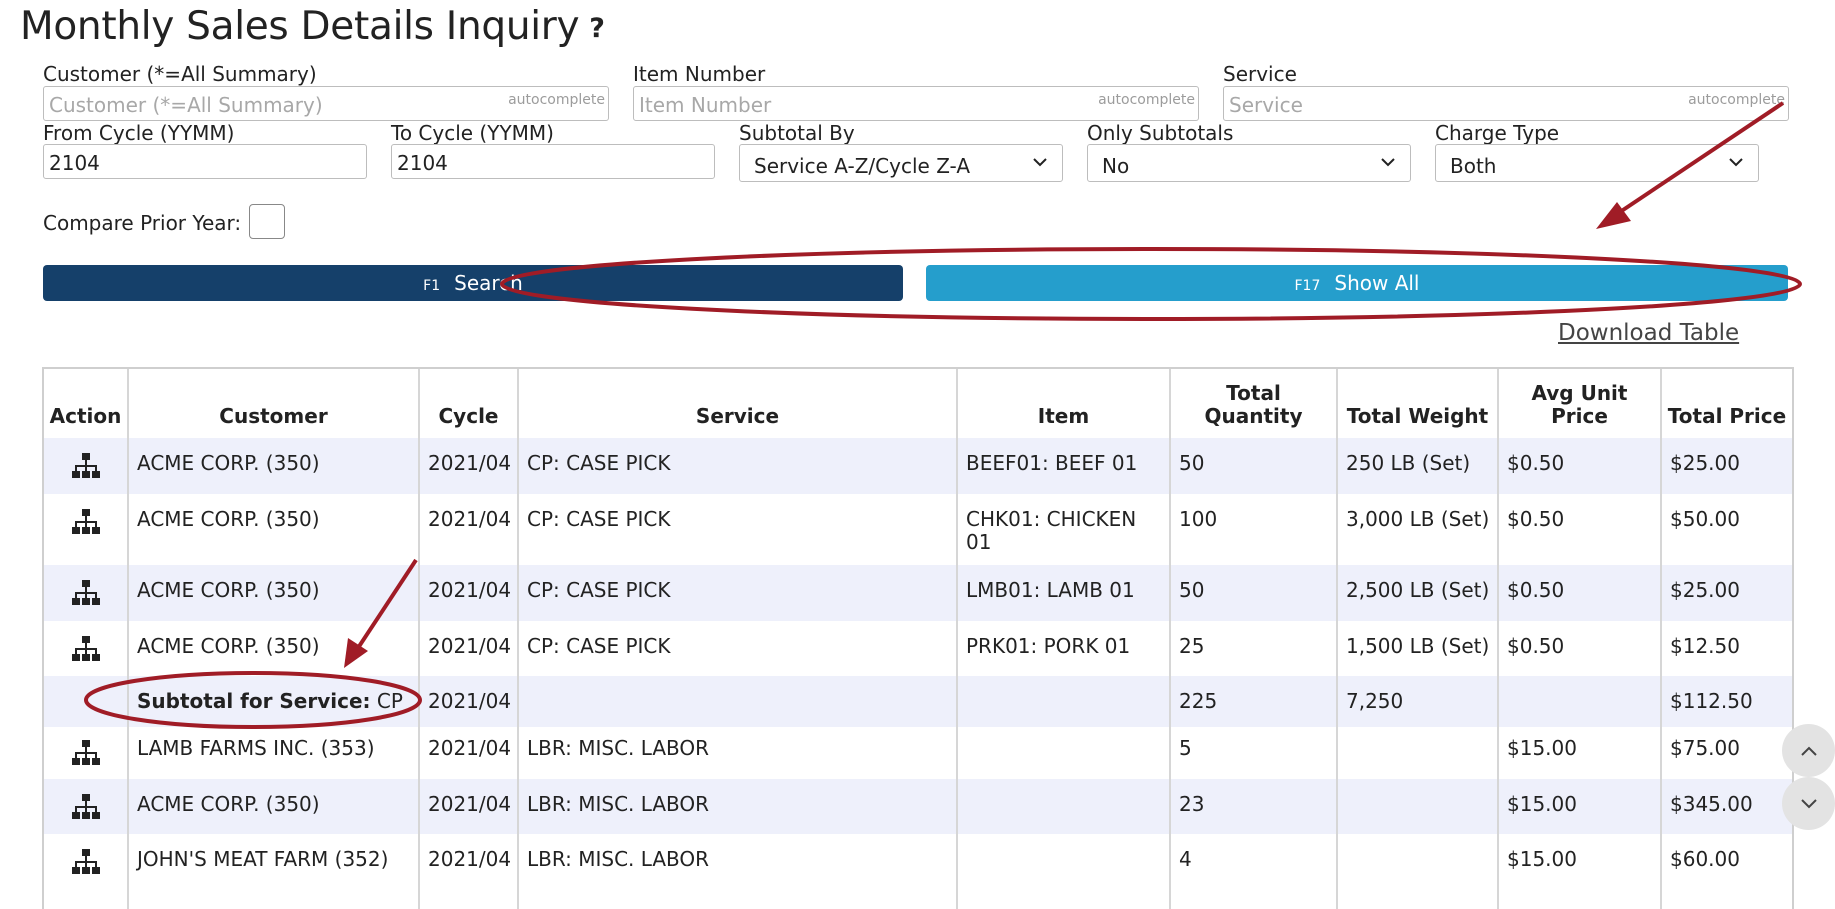 Image resolution: width=1835 pixels, height=909 pixels. I want to click on item-cell: CHK01: CHICKEN 01, so click(1064, 529).